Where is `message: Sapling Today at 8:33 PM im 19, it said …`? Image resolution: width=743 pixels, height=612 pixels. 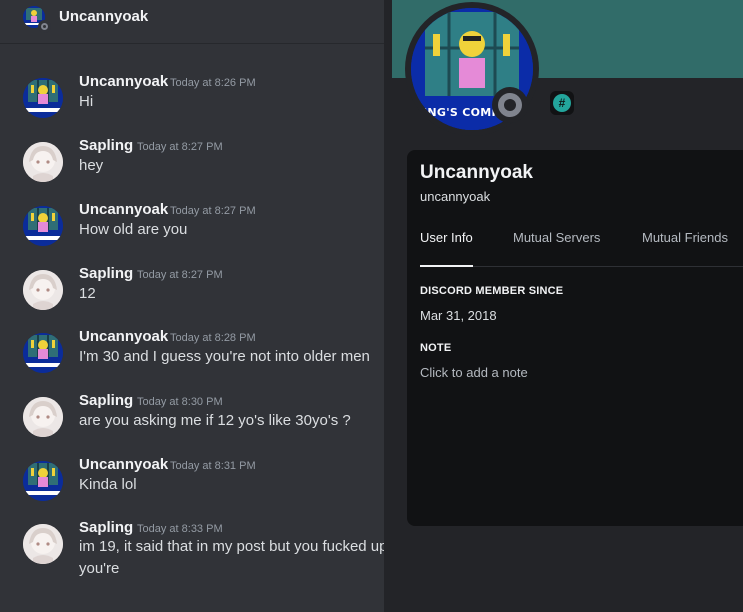
message: Sapling Today at 8:33 PM im 19, it said … is located at coordinates (194, 558).